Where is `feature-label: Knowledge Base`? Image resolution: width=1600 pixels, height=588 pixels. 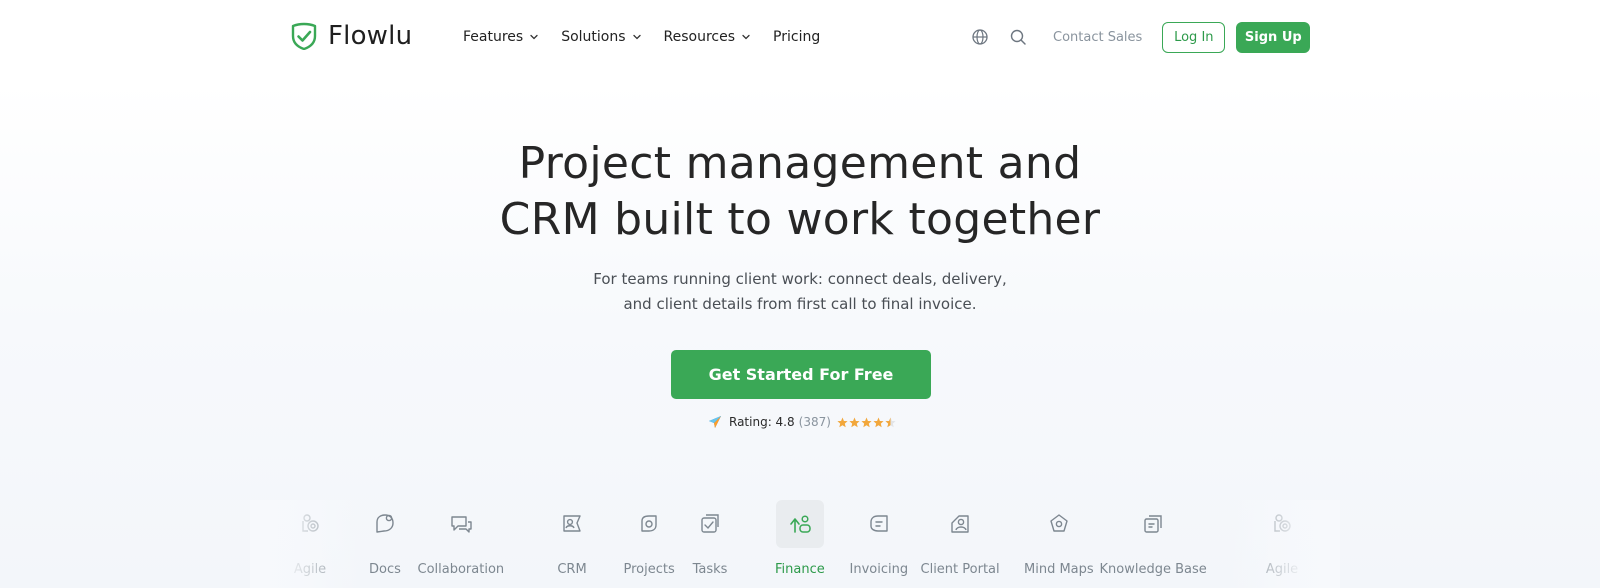
feature-label: Knowledge Base is located at coordinates (1153, 569).